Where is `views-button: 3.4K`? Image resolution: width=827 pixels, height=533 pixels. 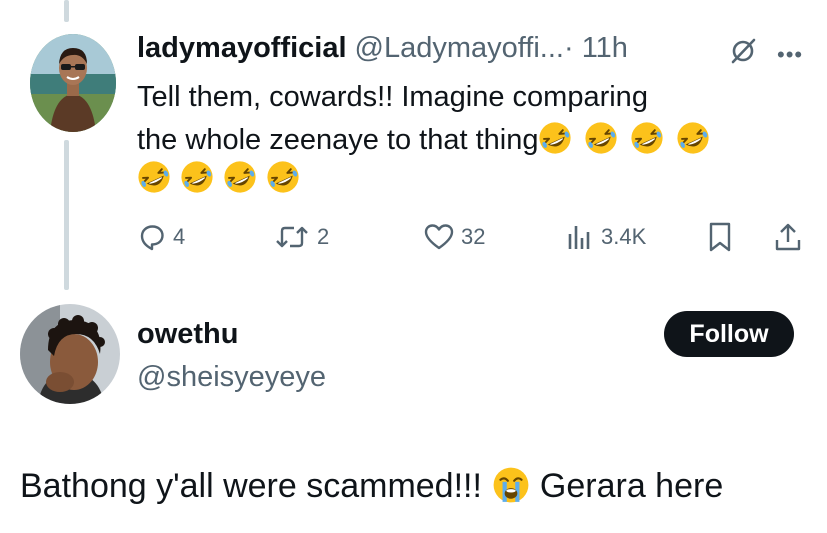
views-button: 3.4K is located at coordinates (605, 237).